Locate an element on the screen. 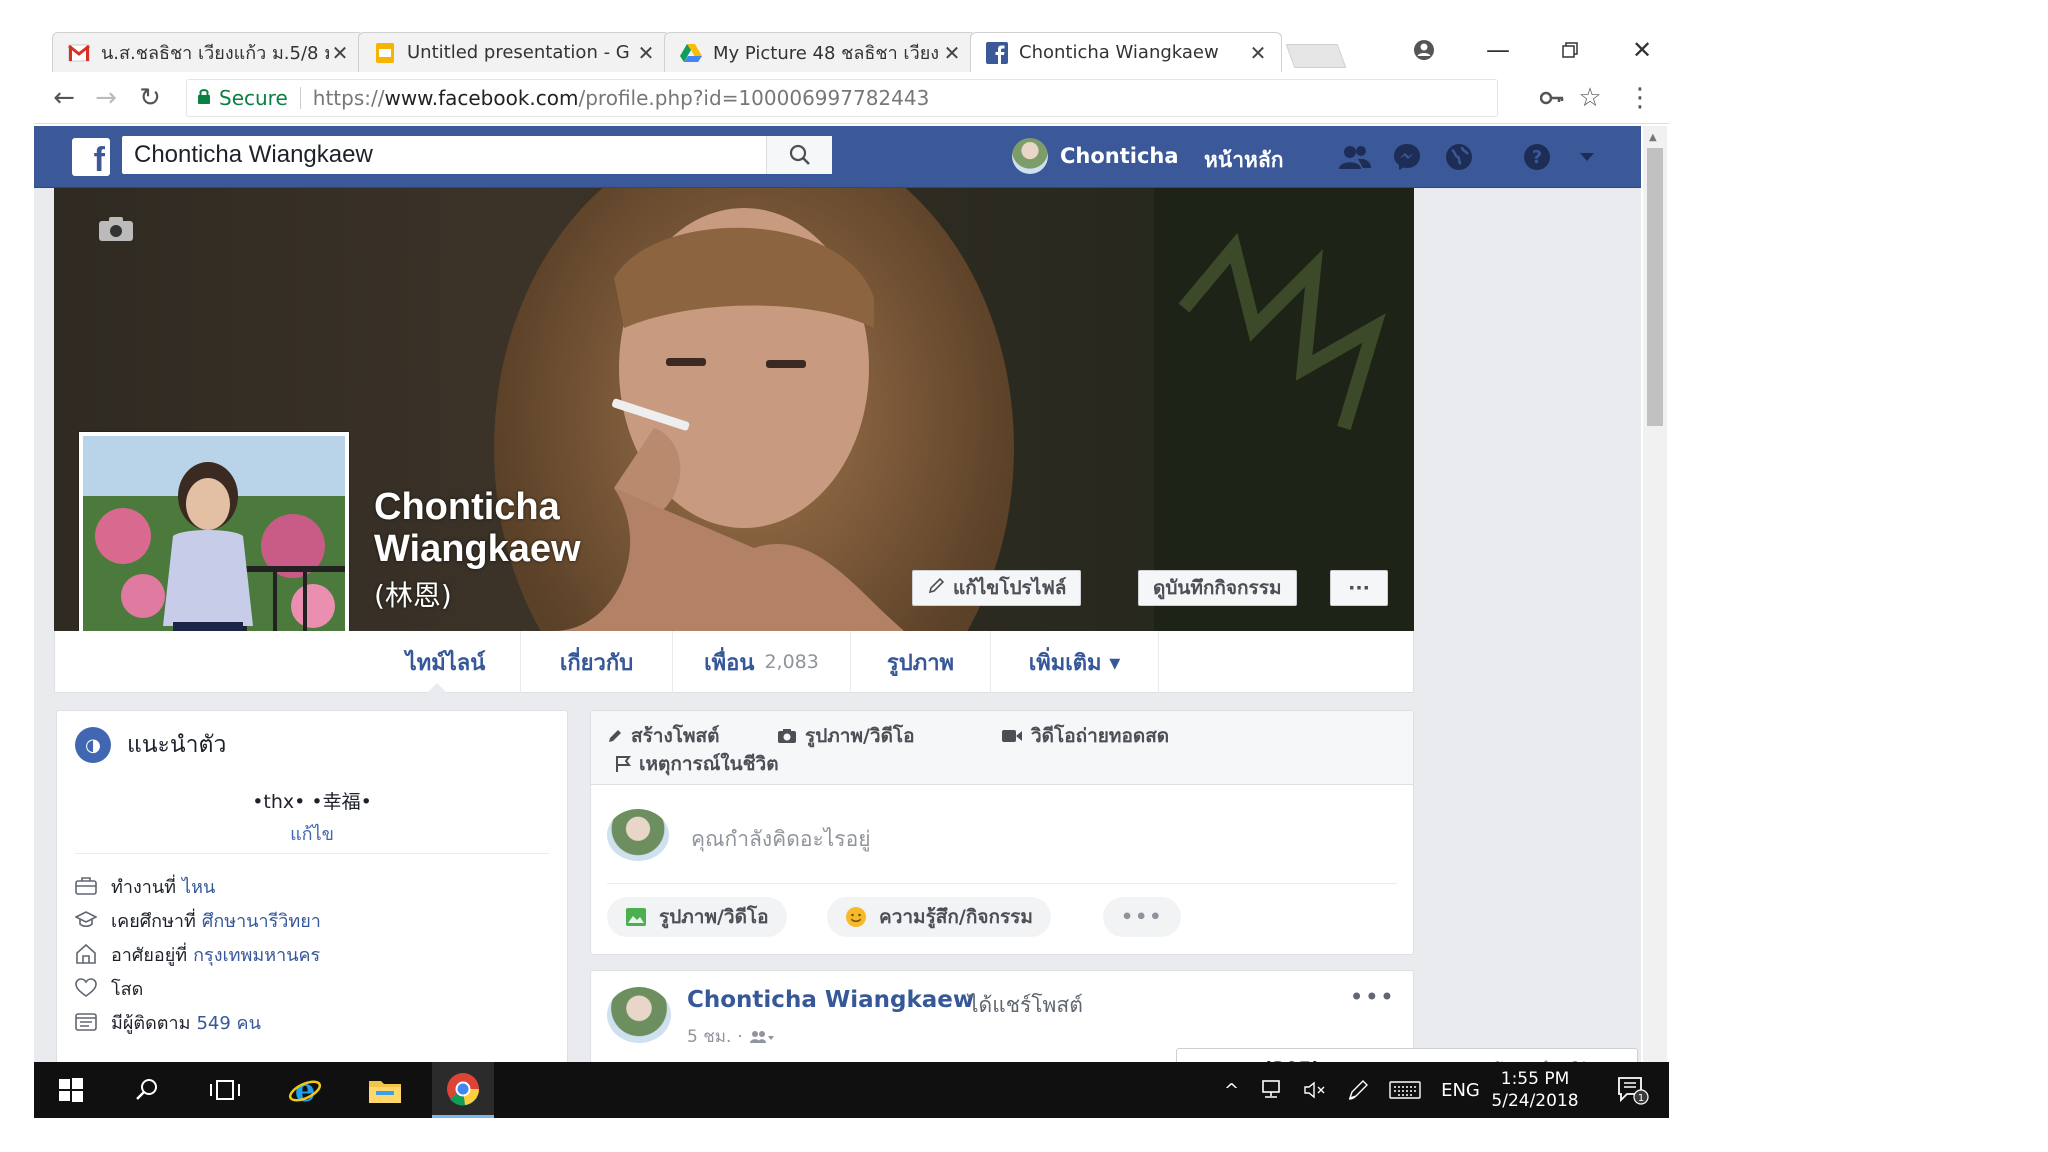  feeling-activity-pill: ความรู้สึก/กิจกรรม is located at coordinates (939, 917).